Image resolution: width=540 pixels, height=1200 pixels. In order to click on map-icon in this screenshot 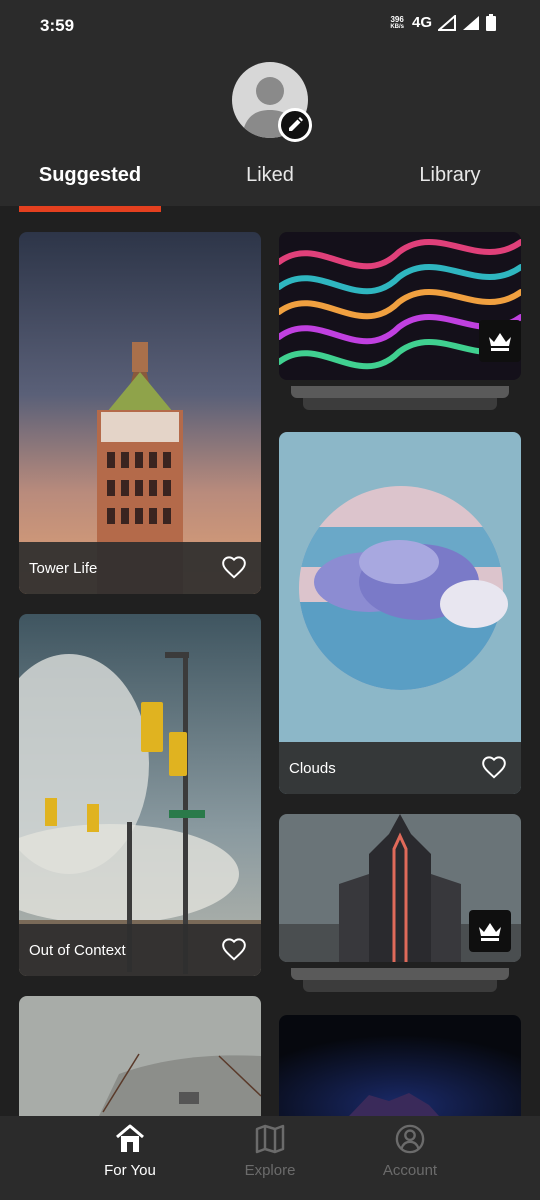, I will do `click(270, 1139)`.